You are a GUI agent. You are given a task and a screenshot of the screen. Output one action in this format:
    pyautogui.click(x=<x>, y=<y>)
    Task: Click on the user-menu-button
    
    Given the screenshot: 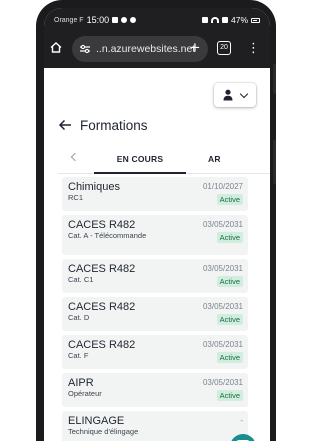 What is the action you would take?
    pyautogui.click(x=235, y=95)
    